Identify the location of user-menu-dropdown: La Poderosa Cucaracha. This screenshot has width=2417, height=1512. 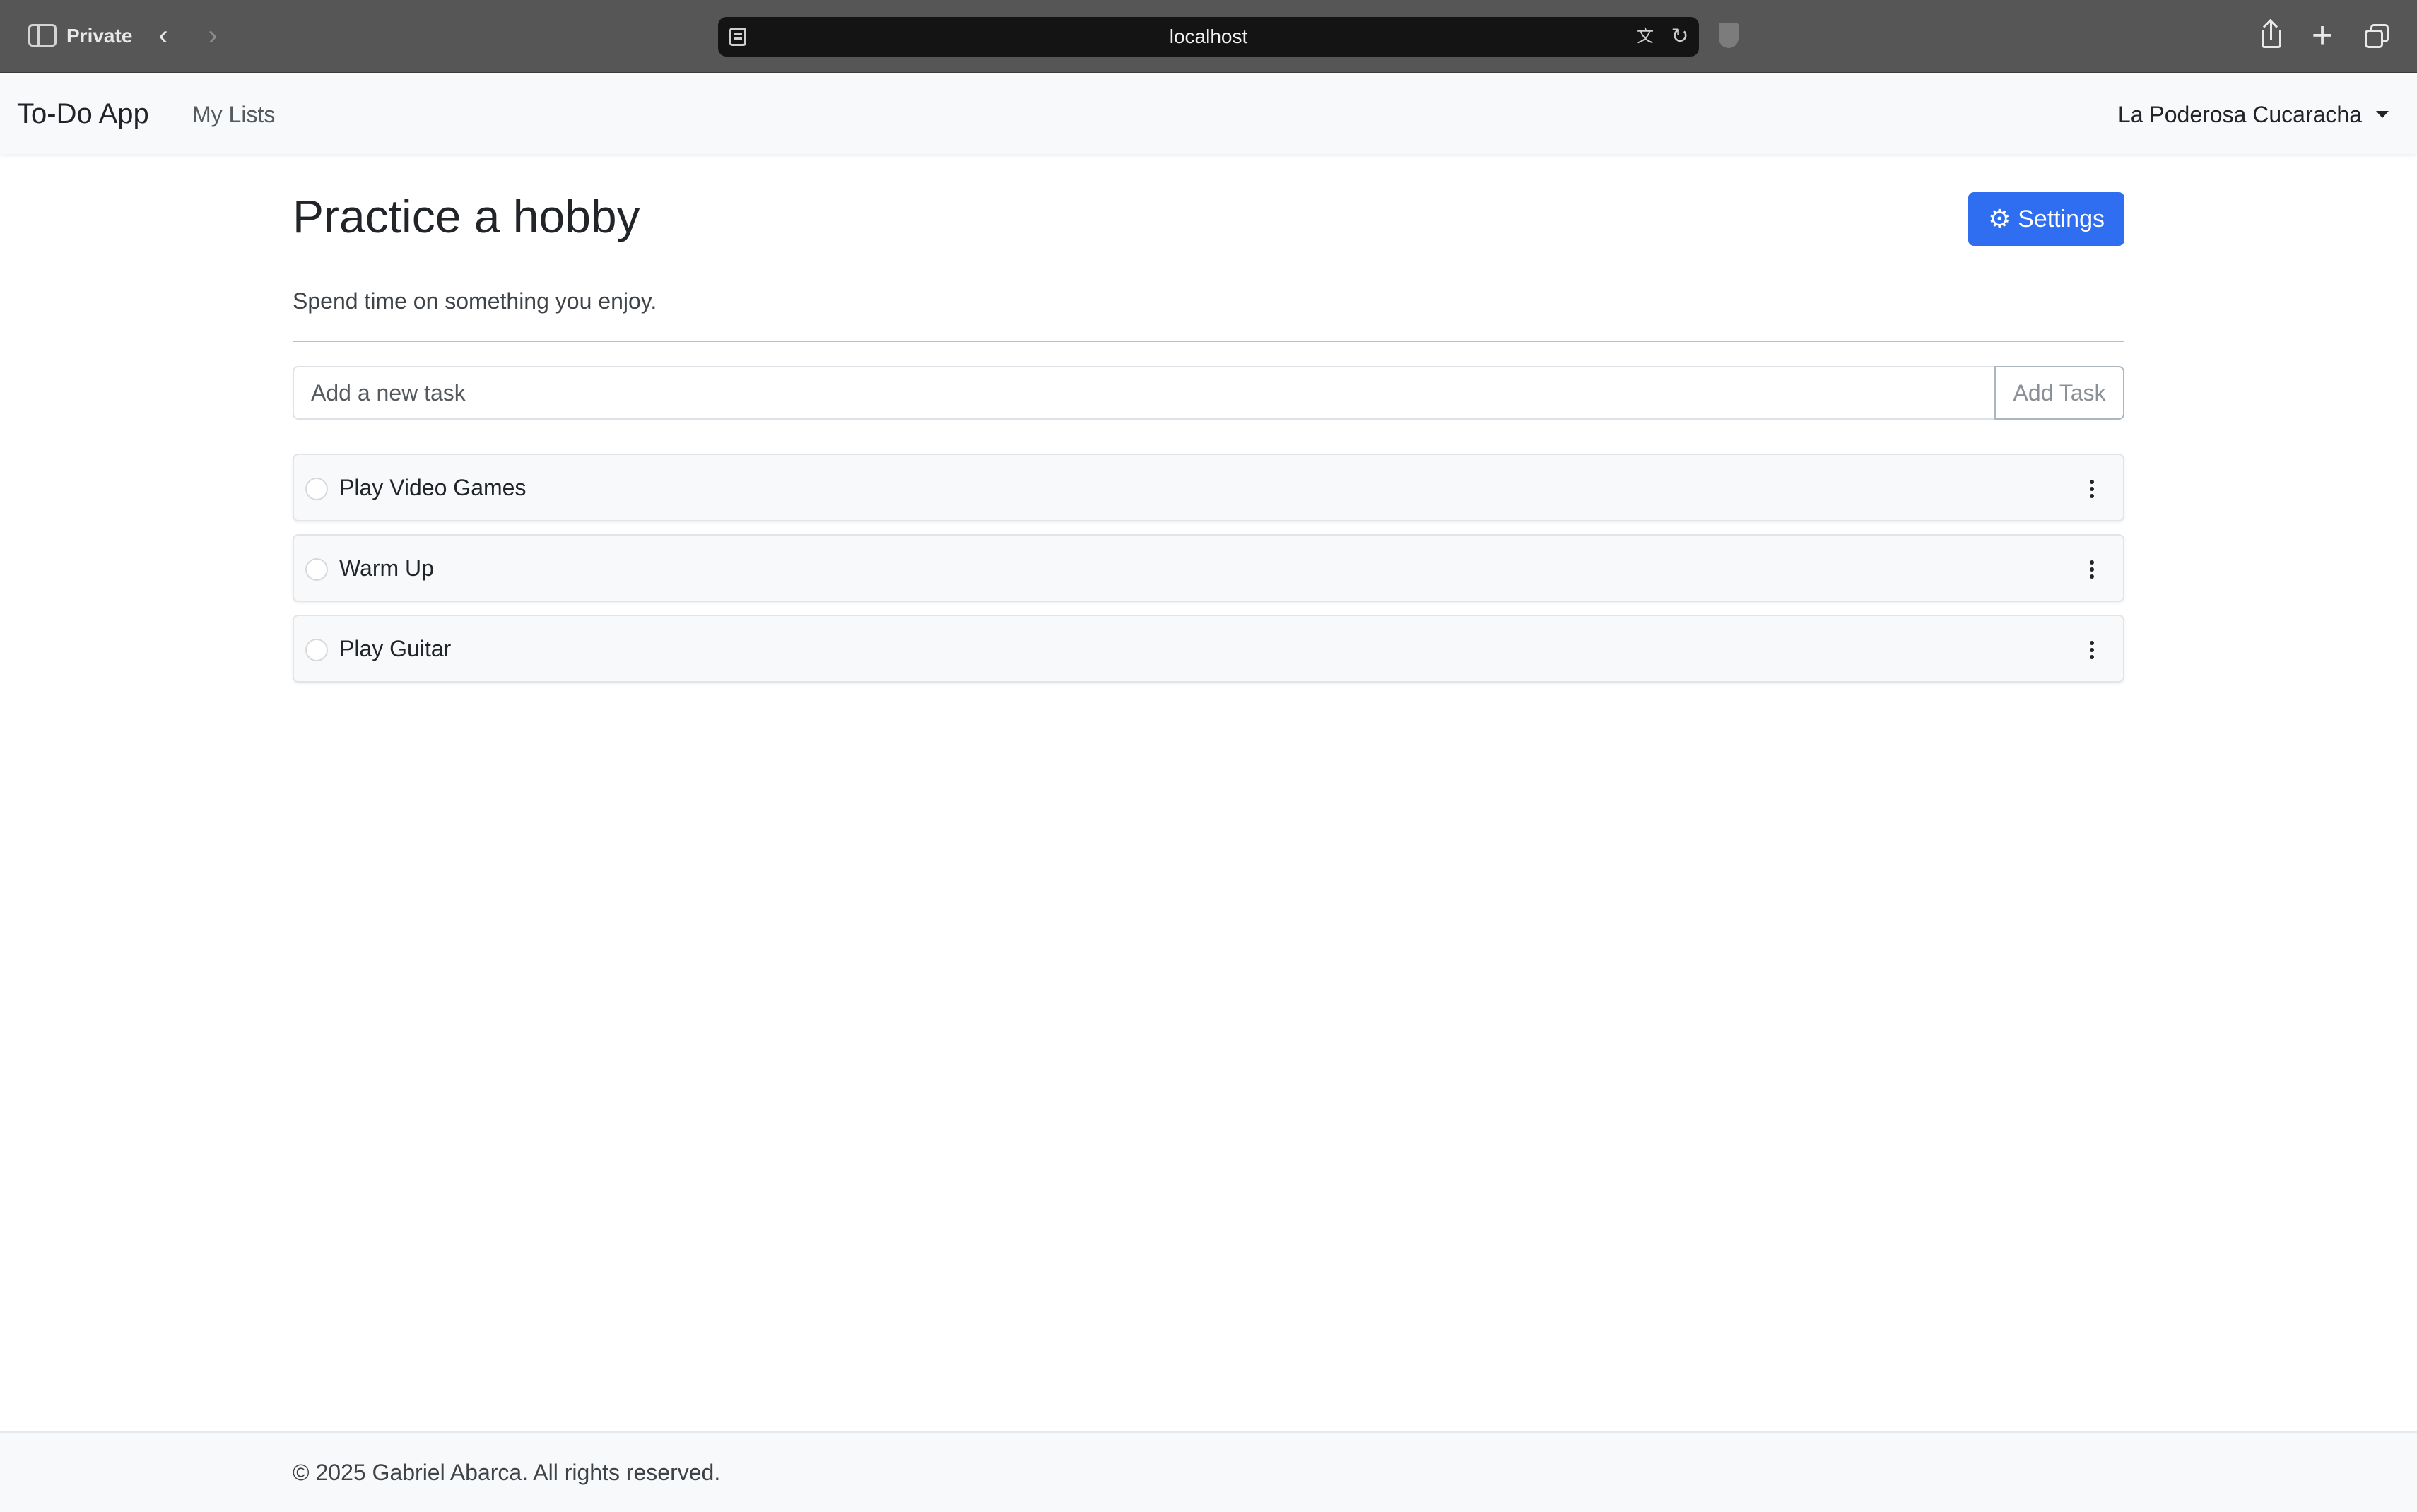
(2253, 114).